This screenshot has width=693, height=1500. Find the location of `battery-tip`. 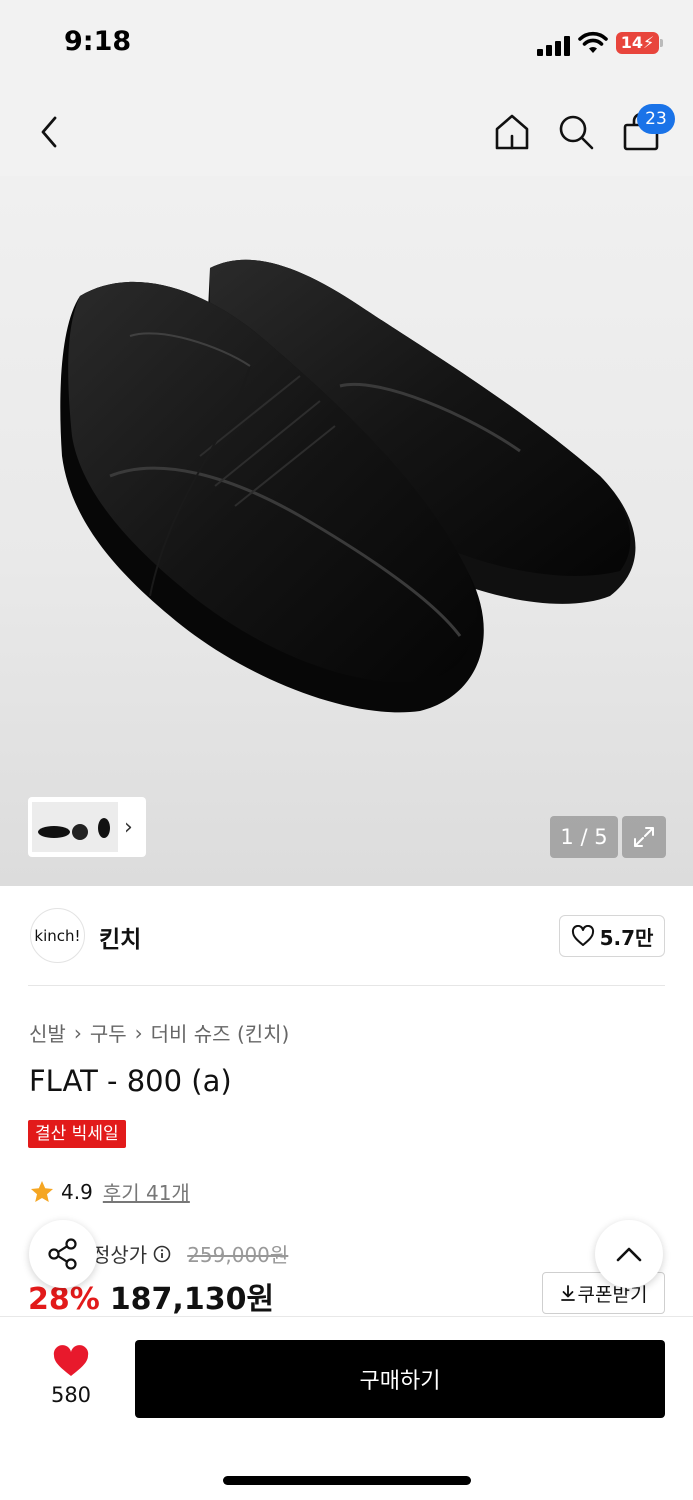

battery-tip is located at coordinates (661, 43).